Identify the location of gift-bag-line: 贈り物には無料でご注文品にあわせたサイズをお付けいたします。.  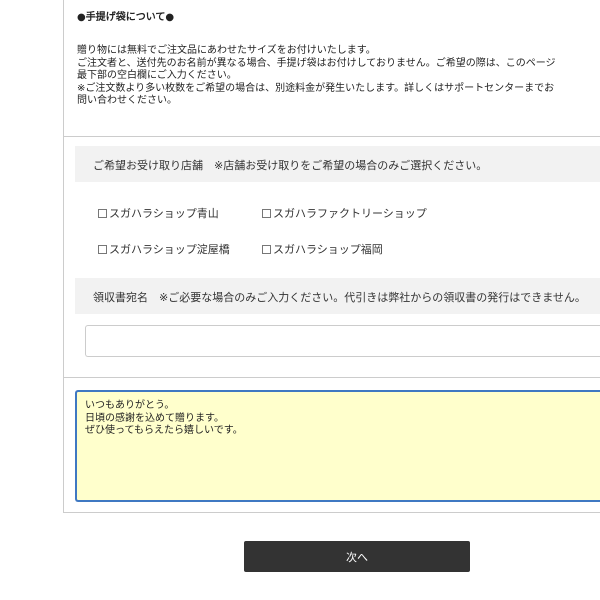
(226, 50).